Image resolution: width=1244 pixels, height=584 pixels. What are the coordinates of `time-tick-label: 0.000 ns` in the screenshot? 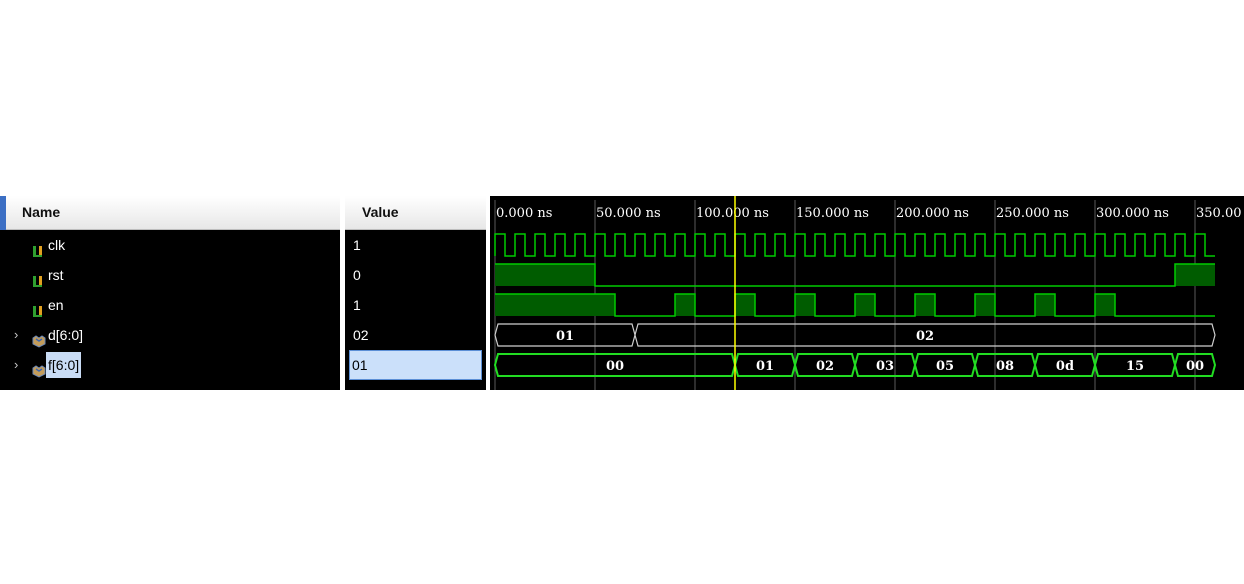 It's located at (524, 213).